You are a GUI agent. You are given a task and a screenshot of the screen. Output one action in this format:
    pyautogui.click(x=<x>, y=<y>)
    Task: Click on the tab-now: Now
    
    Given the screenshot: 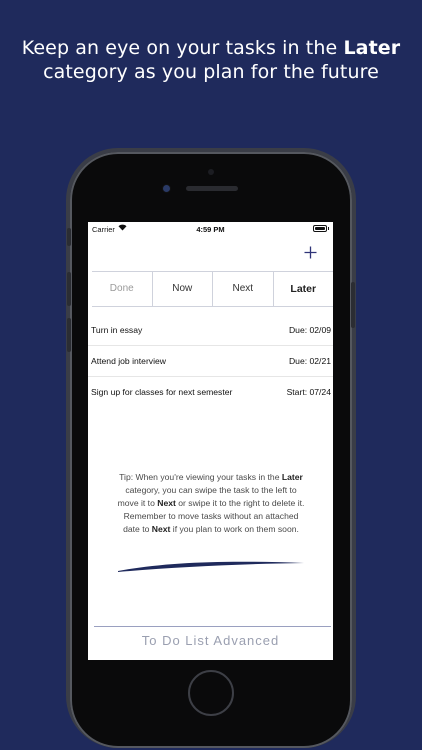 What is the action you would take?
    pyautogui.click(x=183, y=289)
    